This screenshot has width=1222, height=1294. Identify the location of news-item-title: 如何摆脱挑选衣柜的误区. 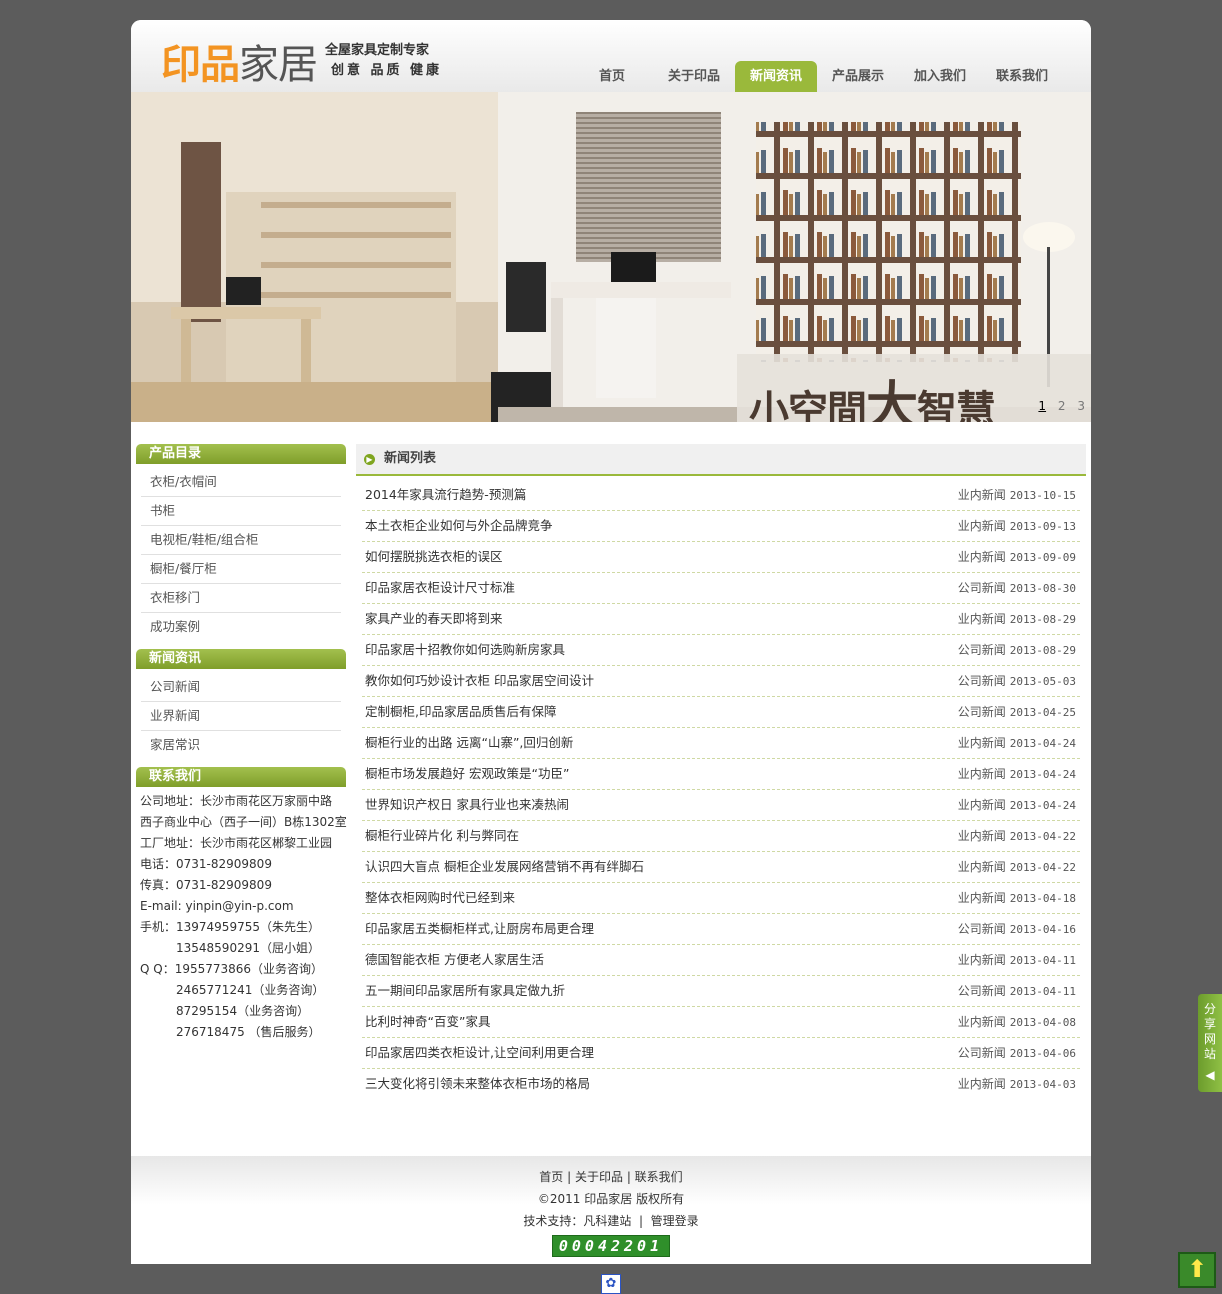
(434, 557).